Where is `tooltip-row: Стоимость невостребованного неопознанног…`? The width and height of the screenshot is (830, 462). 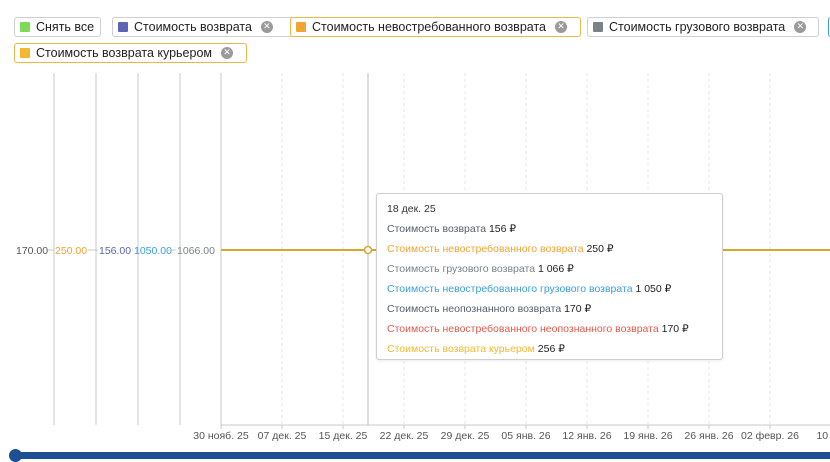
tooltip-row: Стоимость невостребованного неопознанног… is located at coordinates (554, 333).